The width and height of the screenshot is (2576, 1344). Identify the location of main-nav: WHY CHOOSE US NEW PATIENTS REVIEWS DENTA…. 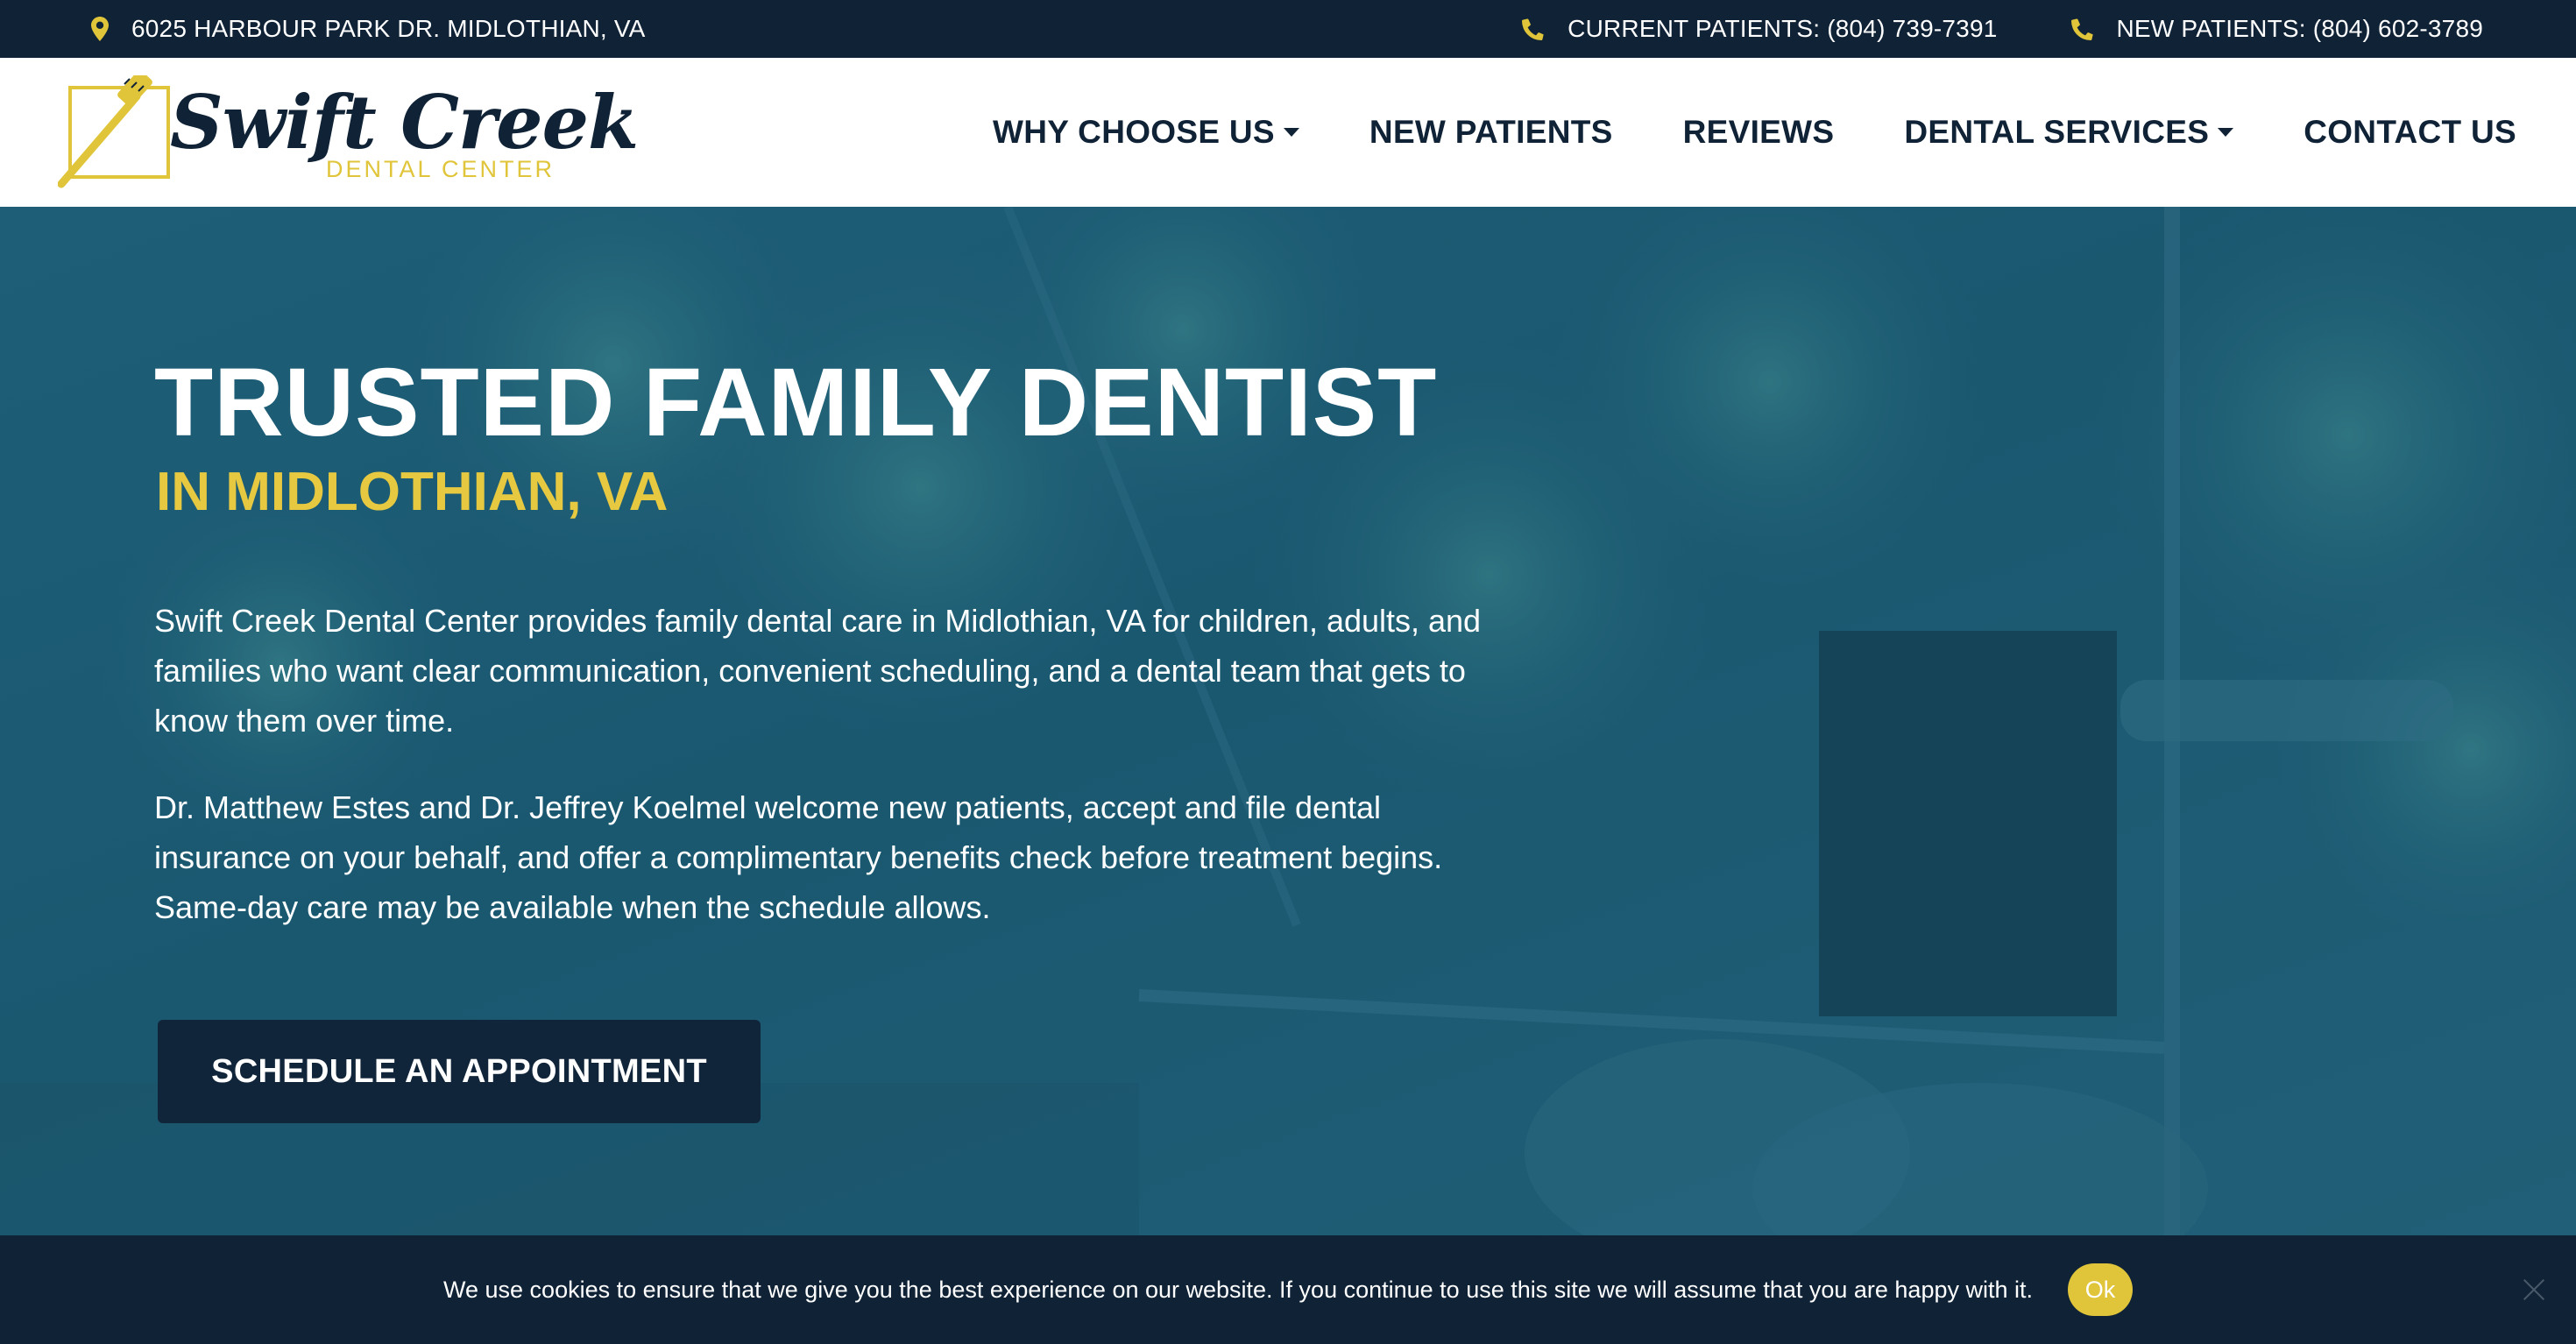
(1719, 132).